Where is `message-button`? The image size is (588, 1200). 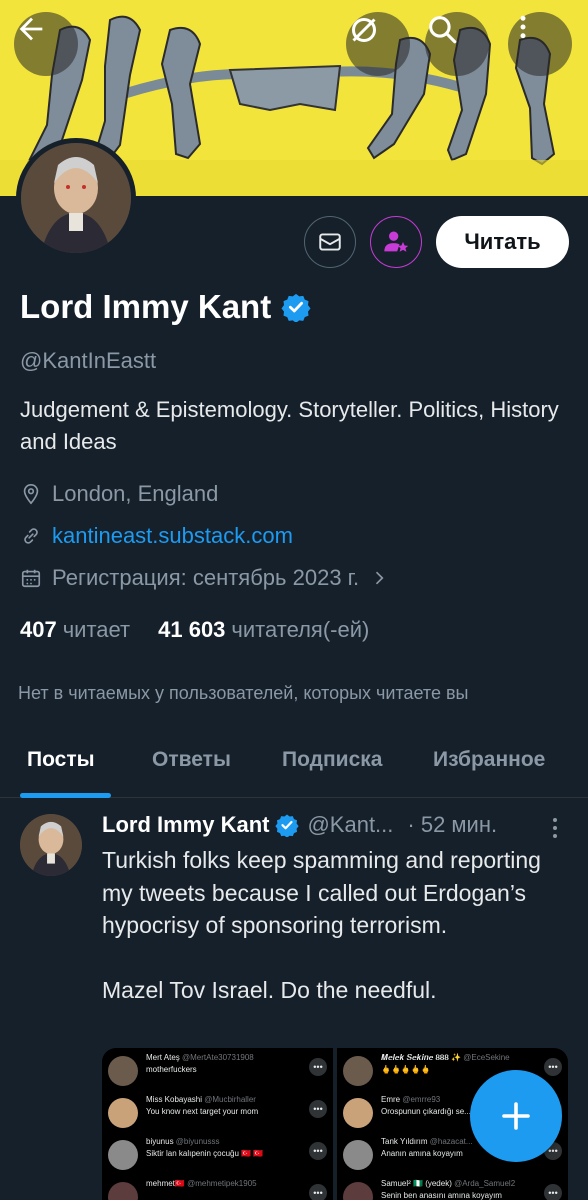
message-button is located at coordinates (330, 242).